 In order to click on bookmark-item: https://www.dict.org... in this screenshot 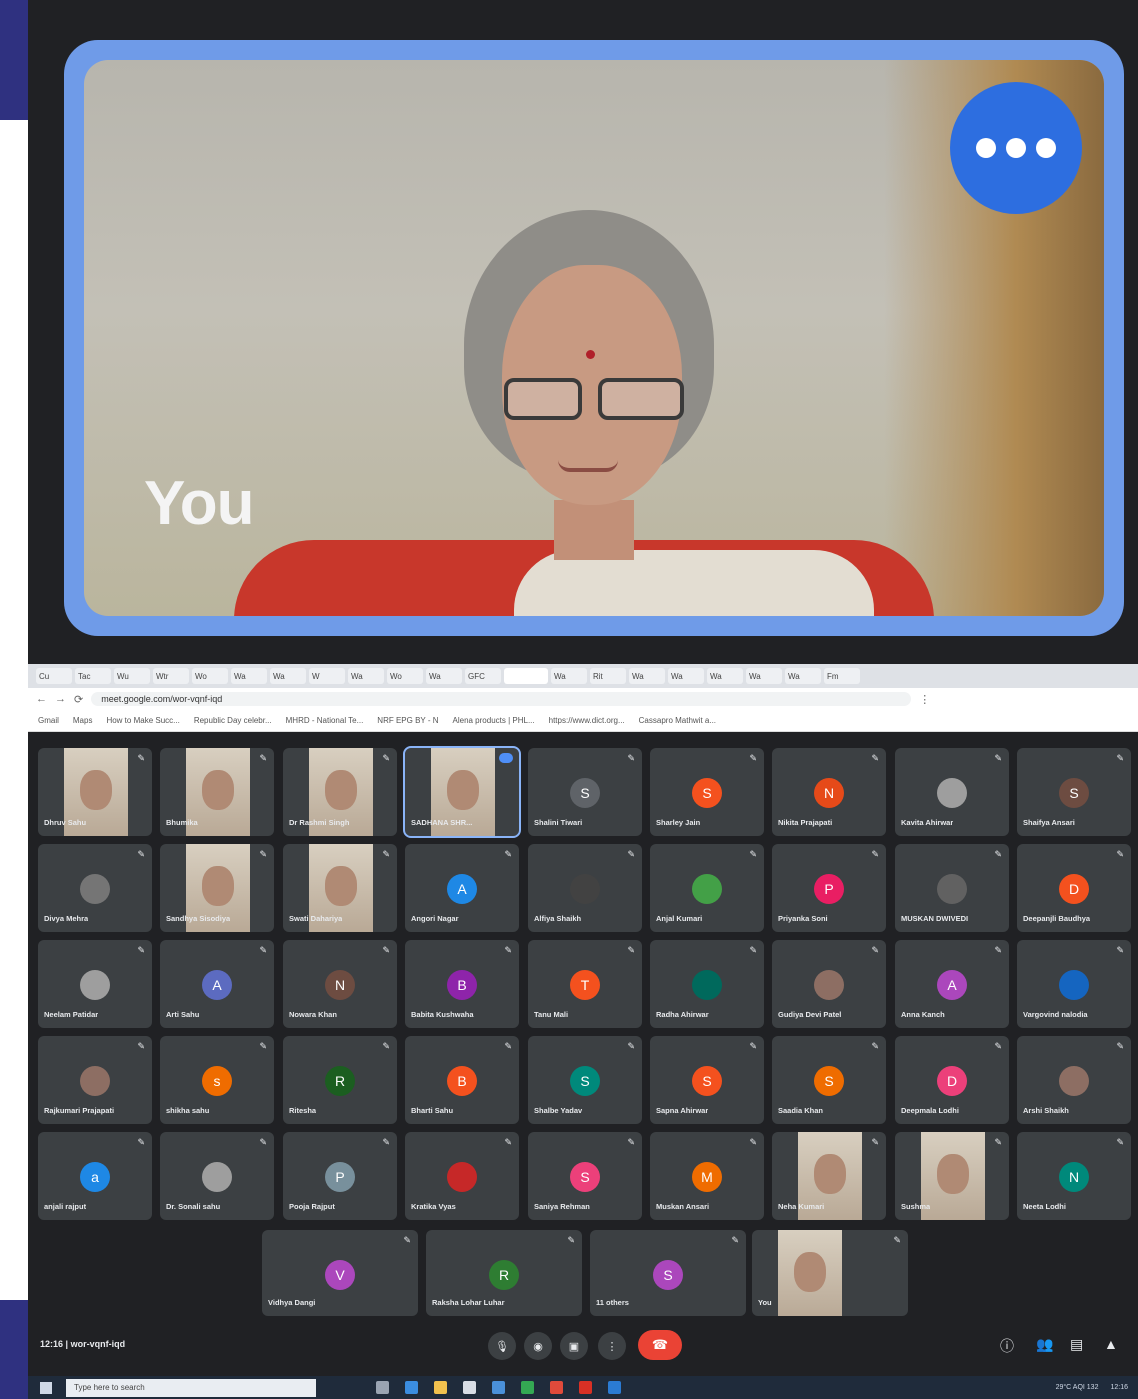, I will do `click(587, 720)`.